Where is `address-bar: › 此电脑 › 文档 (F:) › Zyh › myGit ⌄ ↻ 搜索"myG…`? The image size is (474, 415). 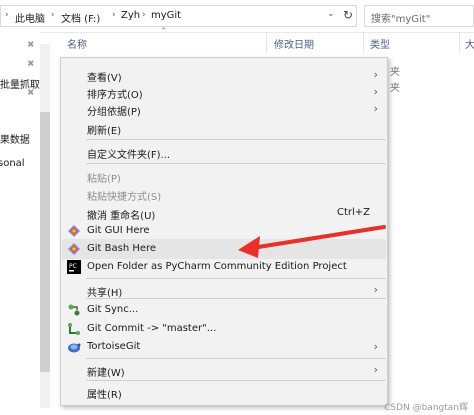 address-bar: › 此电脑 › 文档 (F:) › Zyh › myGit ⌄ ↻ 搜索"myG… is located at coordinates (237, 16).